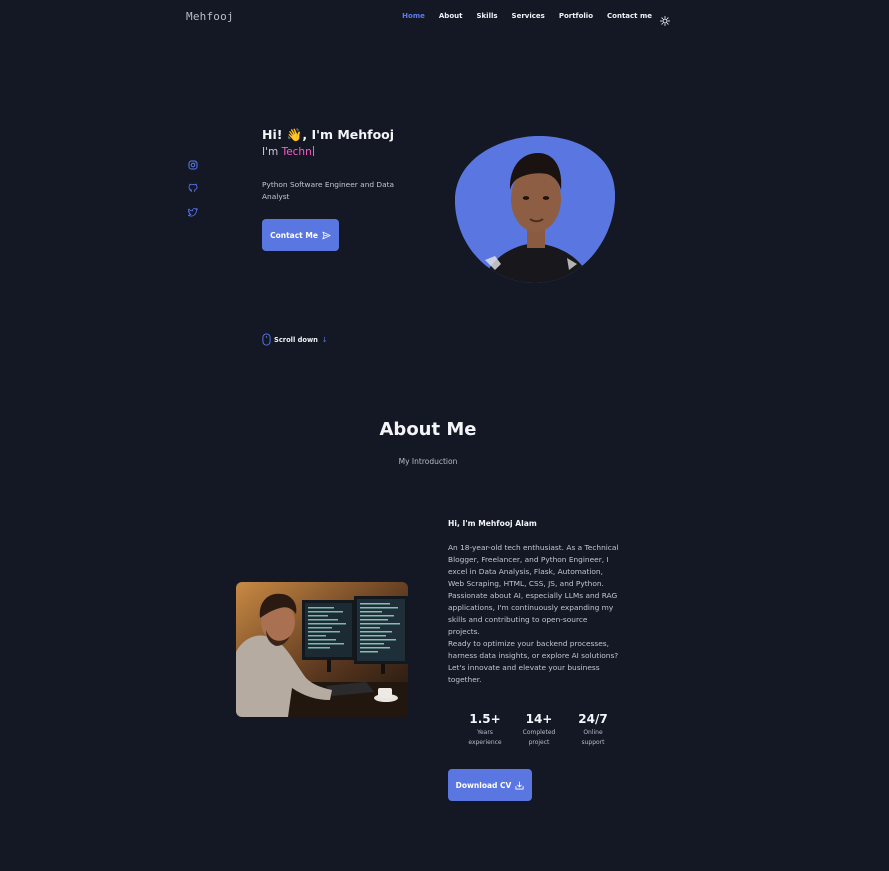 The width and height of the screenshot is (889, 871). What do you see at coordinates (294, 235) in the screenshot?
I see `contact-button-label: Contact Me` at bounding box center [294, 235].